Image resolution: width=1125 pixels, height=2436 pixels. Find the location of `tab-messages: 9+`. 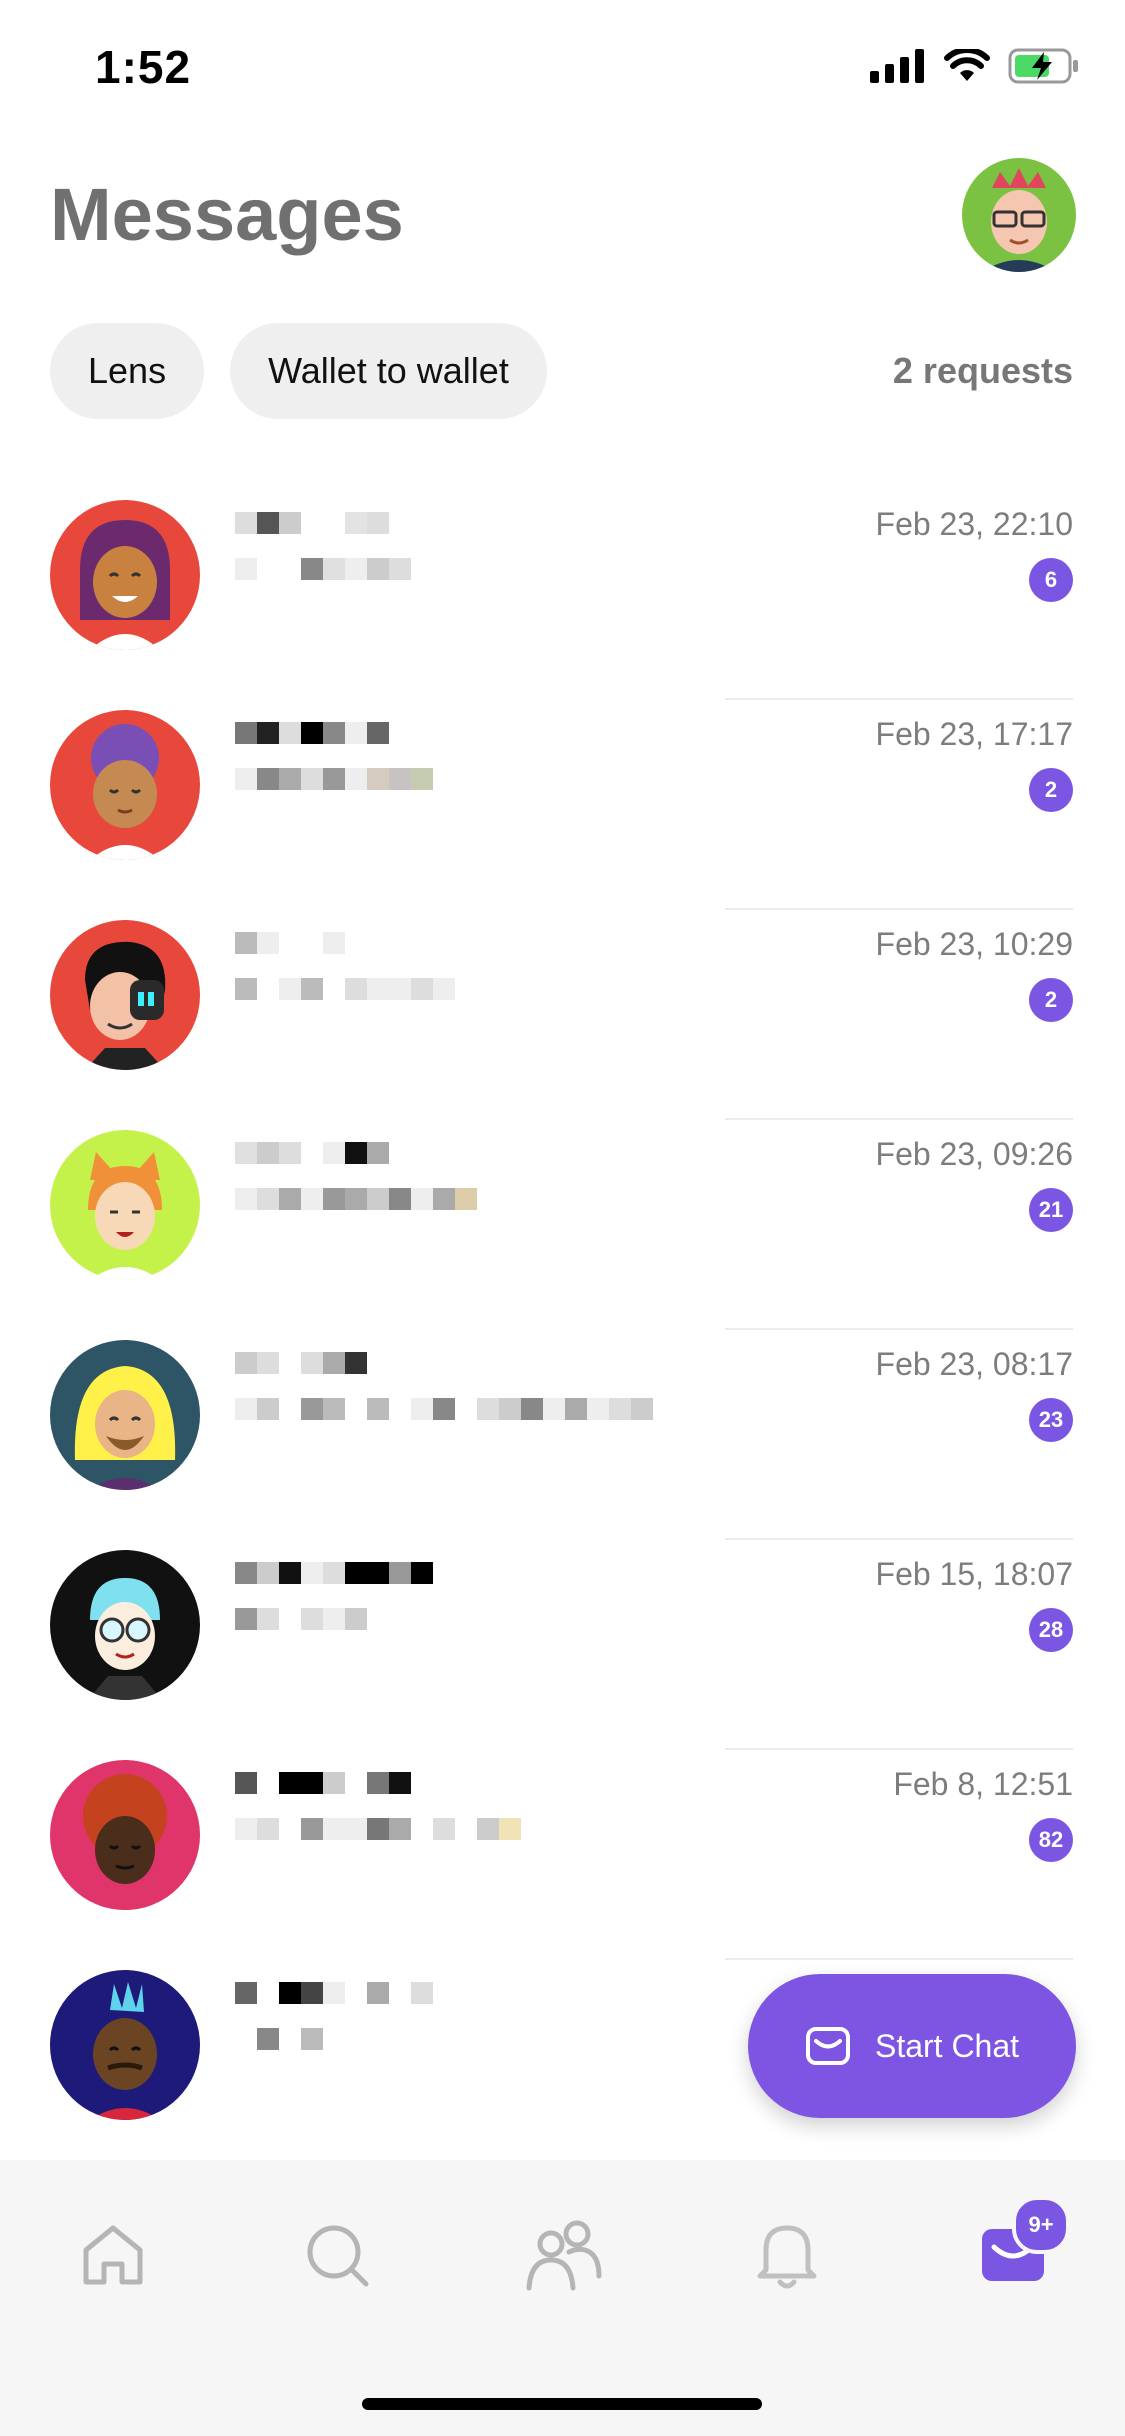

tab-messages: 9+ is located at coordinates (1019, 2248).